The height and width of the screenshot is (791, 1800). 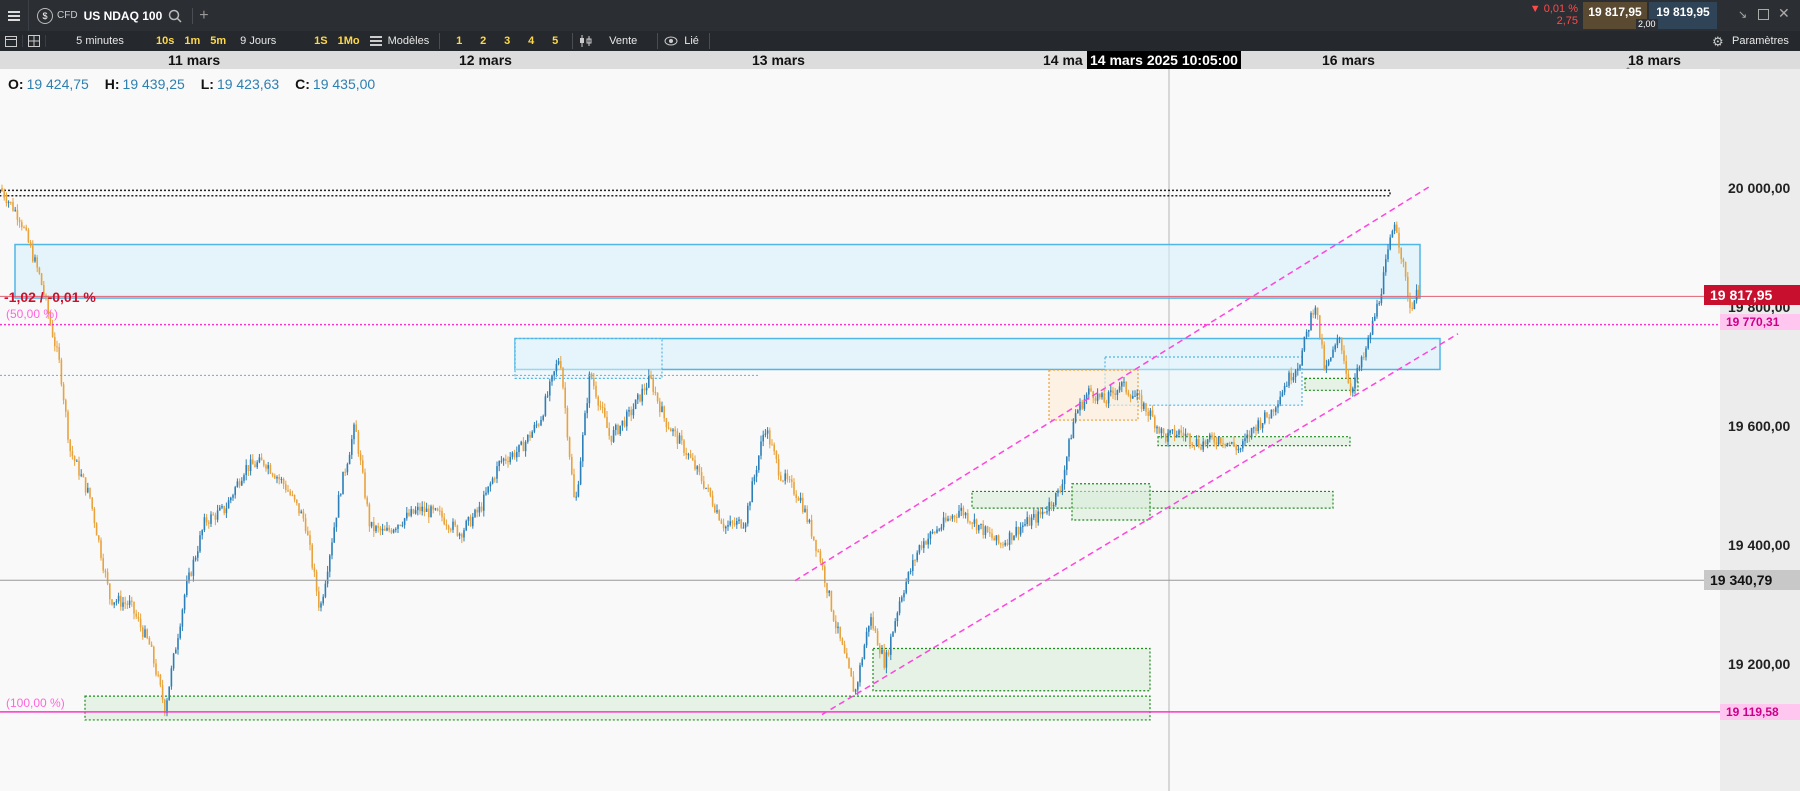 I want to click on settings-gear-icon: ⚙, so click(x=1718, y=42).